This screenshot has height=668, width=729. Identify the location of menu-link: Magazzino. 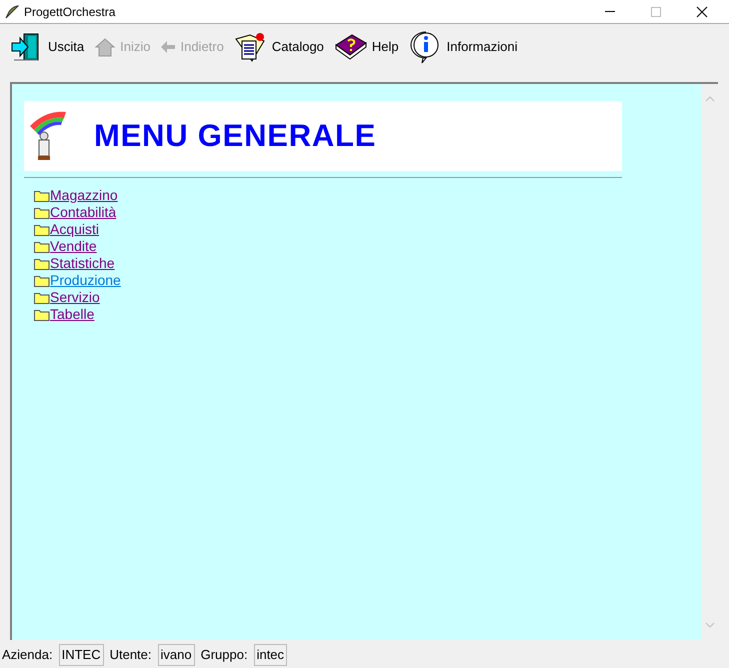
(84, 195).